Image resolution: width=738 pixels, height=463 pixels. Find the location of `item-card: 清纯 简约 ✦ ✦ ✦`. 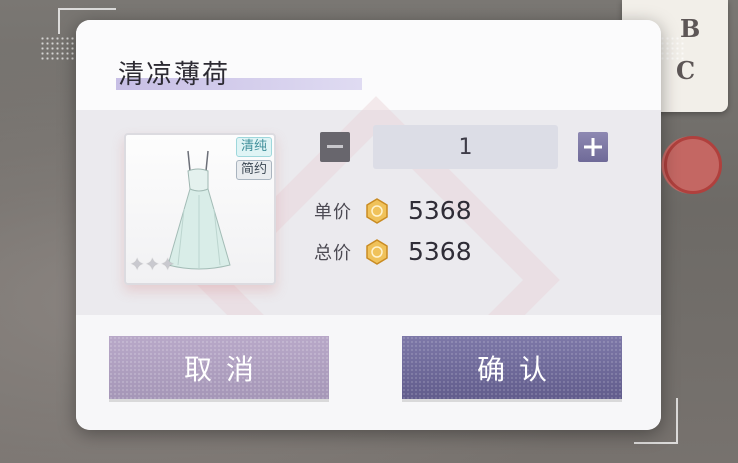

item-card: 清纯 简约 ✦ ✦ ✦ is located at coordinates (200, 209).